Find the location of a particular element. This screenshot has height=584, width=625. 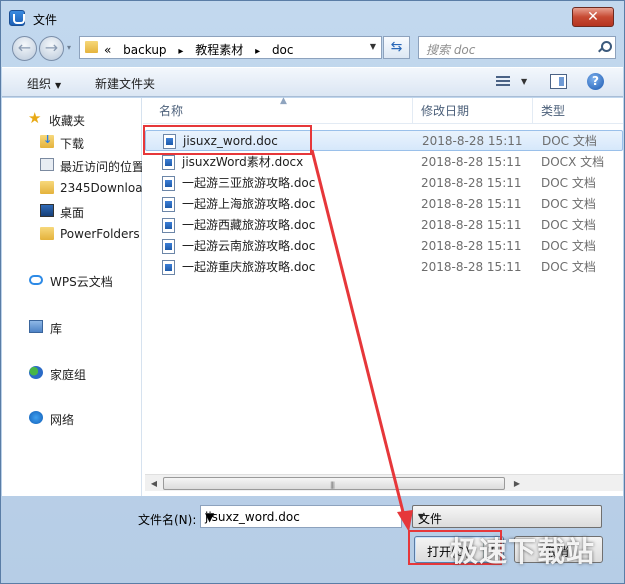

sidebar-item-2345downloads: 2345Downloads is located at coordinates (72, 188).